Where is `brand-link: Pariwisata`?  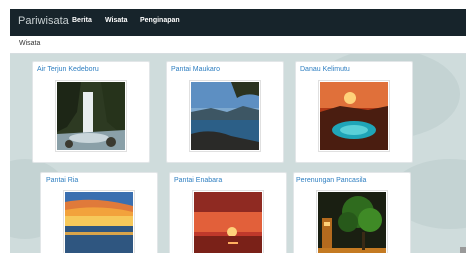
brand-link: Pariwisata is located at coordinates (43, 21).